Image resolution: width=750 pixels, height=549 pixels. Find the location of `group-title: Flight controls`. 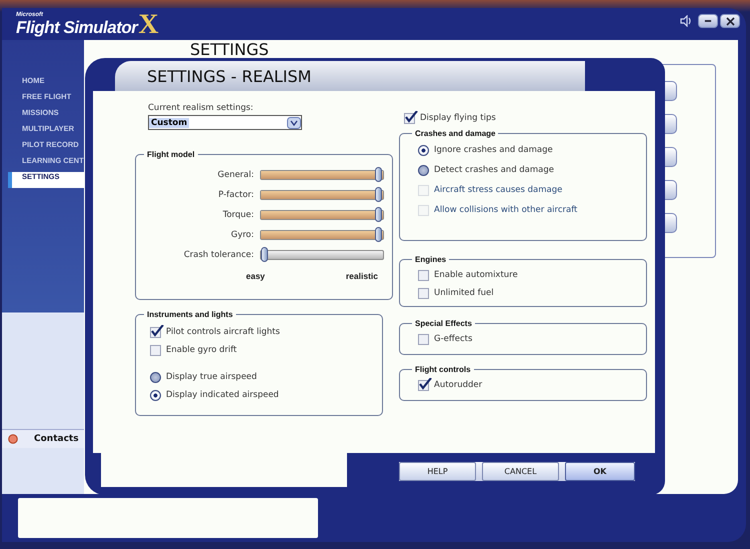

group-title: Flight controls is located at coordinates (443, 369).